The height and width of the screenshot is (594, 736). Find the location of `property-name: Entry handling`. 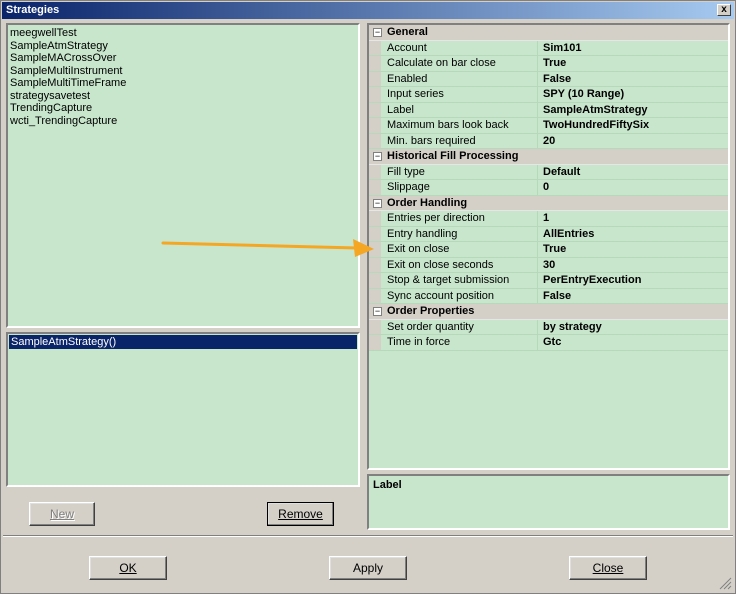

property-name: Entry handling is located at coordinates (422, 233).